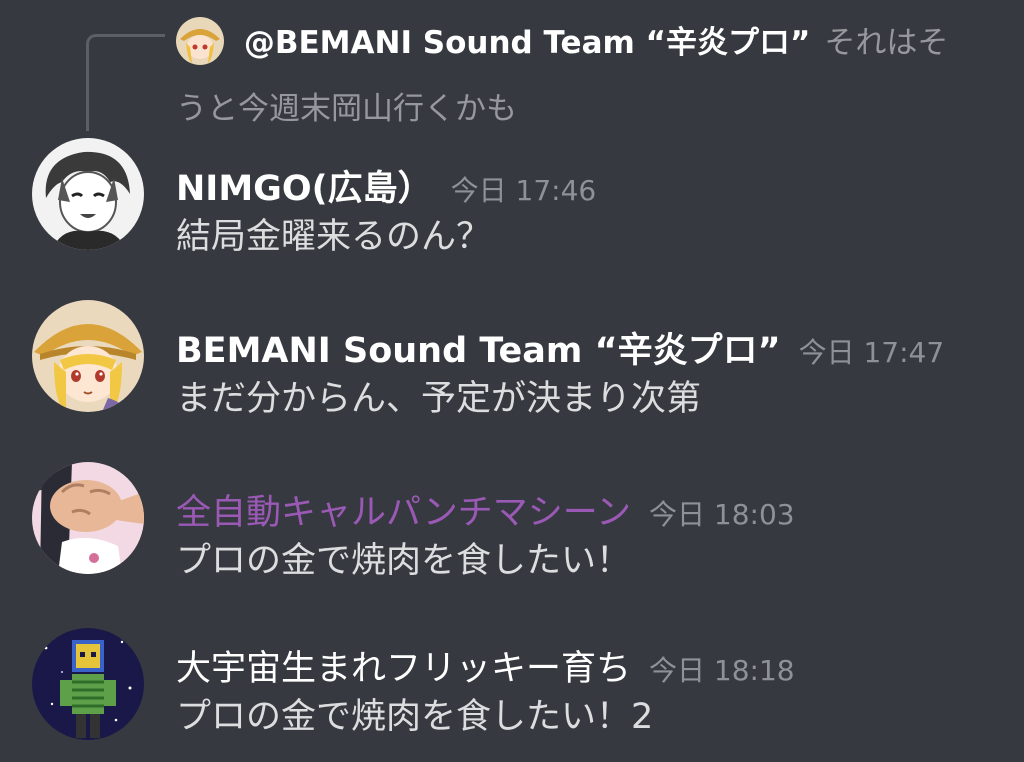  What do you see at coordinates (200, 41) in the screenshot?
I see `reply-avatar-icon` at bounding box center [200, 41].